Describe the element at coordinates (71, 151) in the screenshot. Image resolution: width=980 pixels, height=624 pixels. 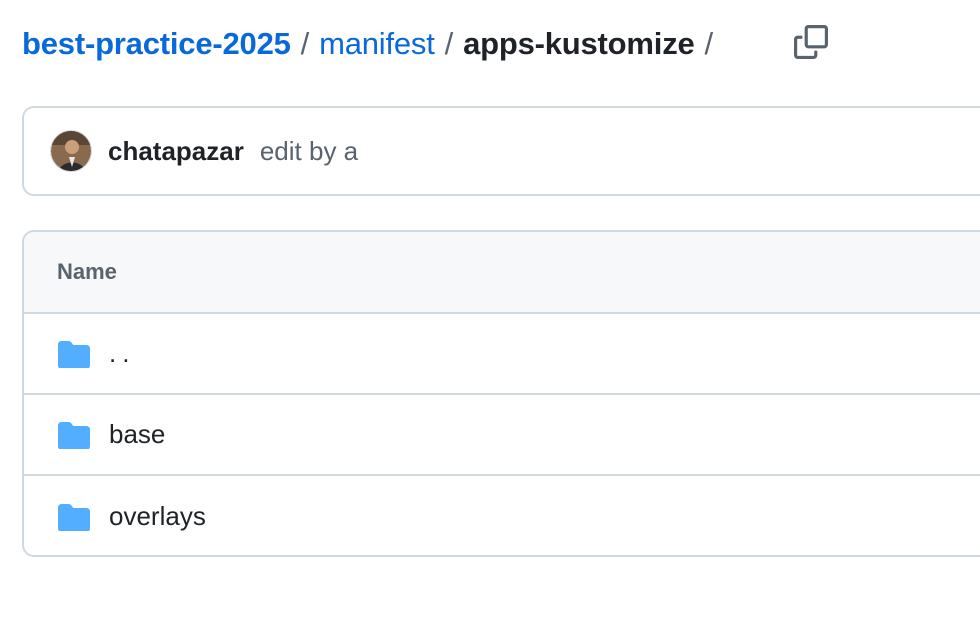
I see `avatar` at that location.